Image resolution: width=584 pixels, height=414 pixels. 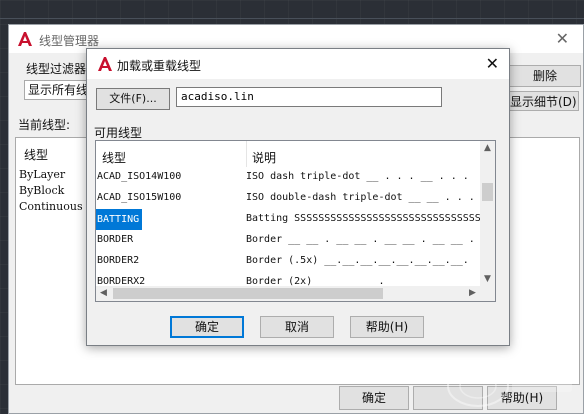 What do you see at coordinates (487, 279) in the screenshot?
I see `scroll-down-icon: ▼` at bounding box center [487, 279].